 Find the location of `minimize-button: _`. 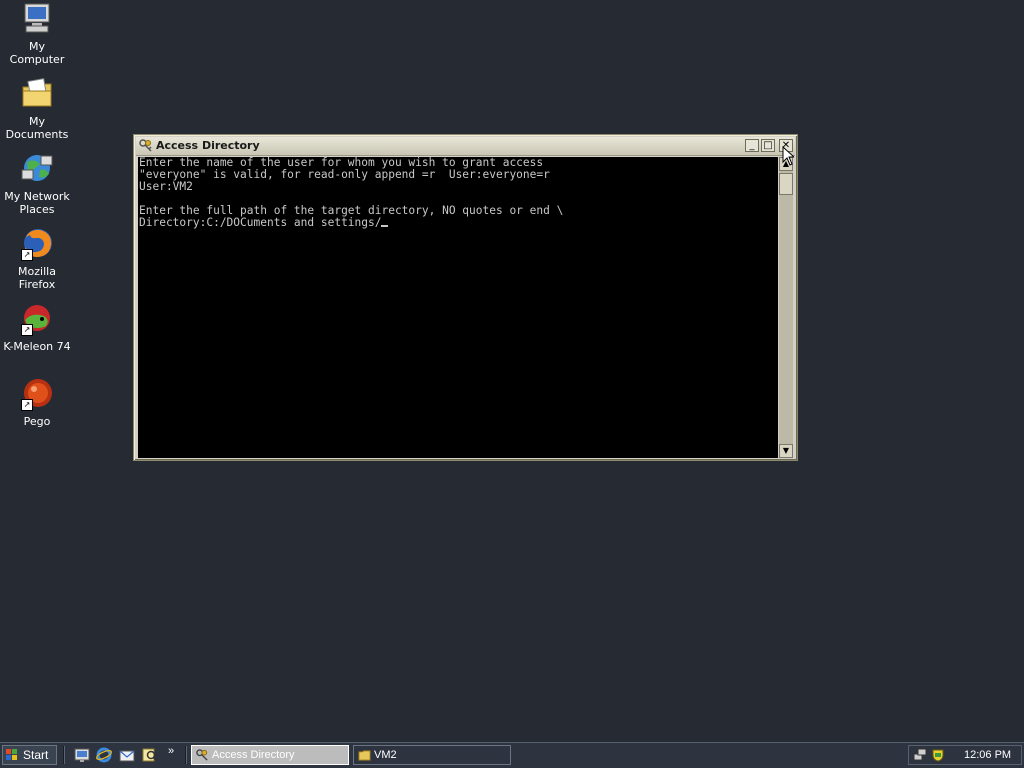

minimize-button: _ is located at coordinates (752, 145).